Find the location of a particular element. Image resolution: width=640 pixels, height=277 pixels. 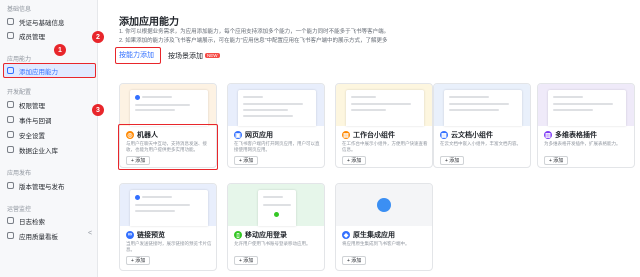

sidebar-item-credentials: 凭证与基础信息 is located at coordinates (49, 21).